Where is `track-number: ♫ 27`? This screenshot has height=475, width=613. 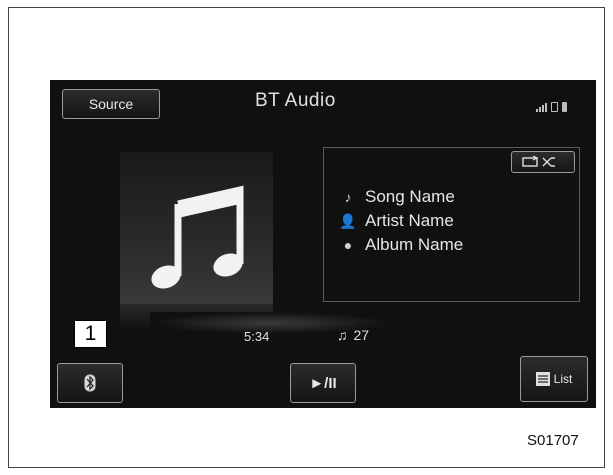
track-number: ♫ 27 is located at coordinates (353, 335).